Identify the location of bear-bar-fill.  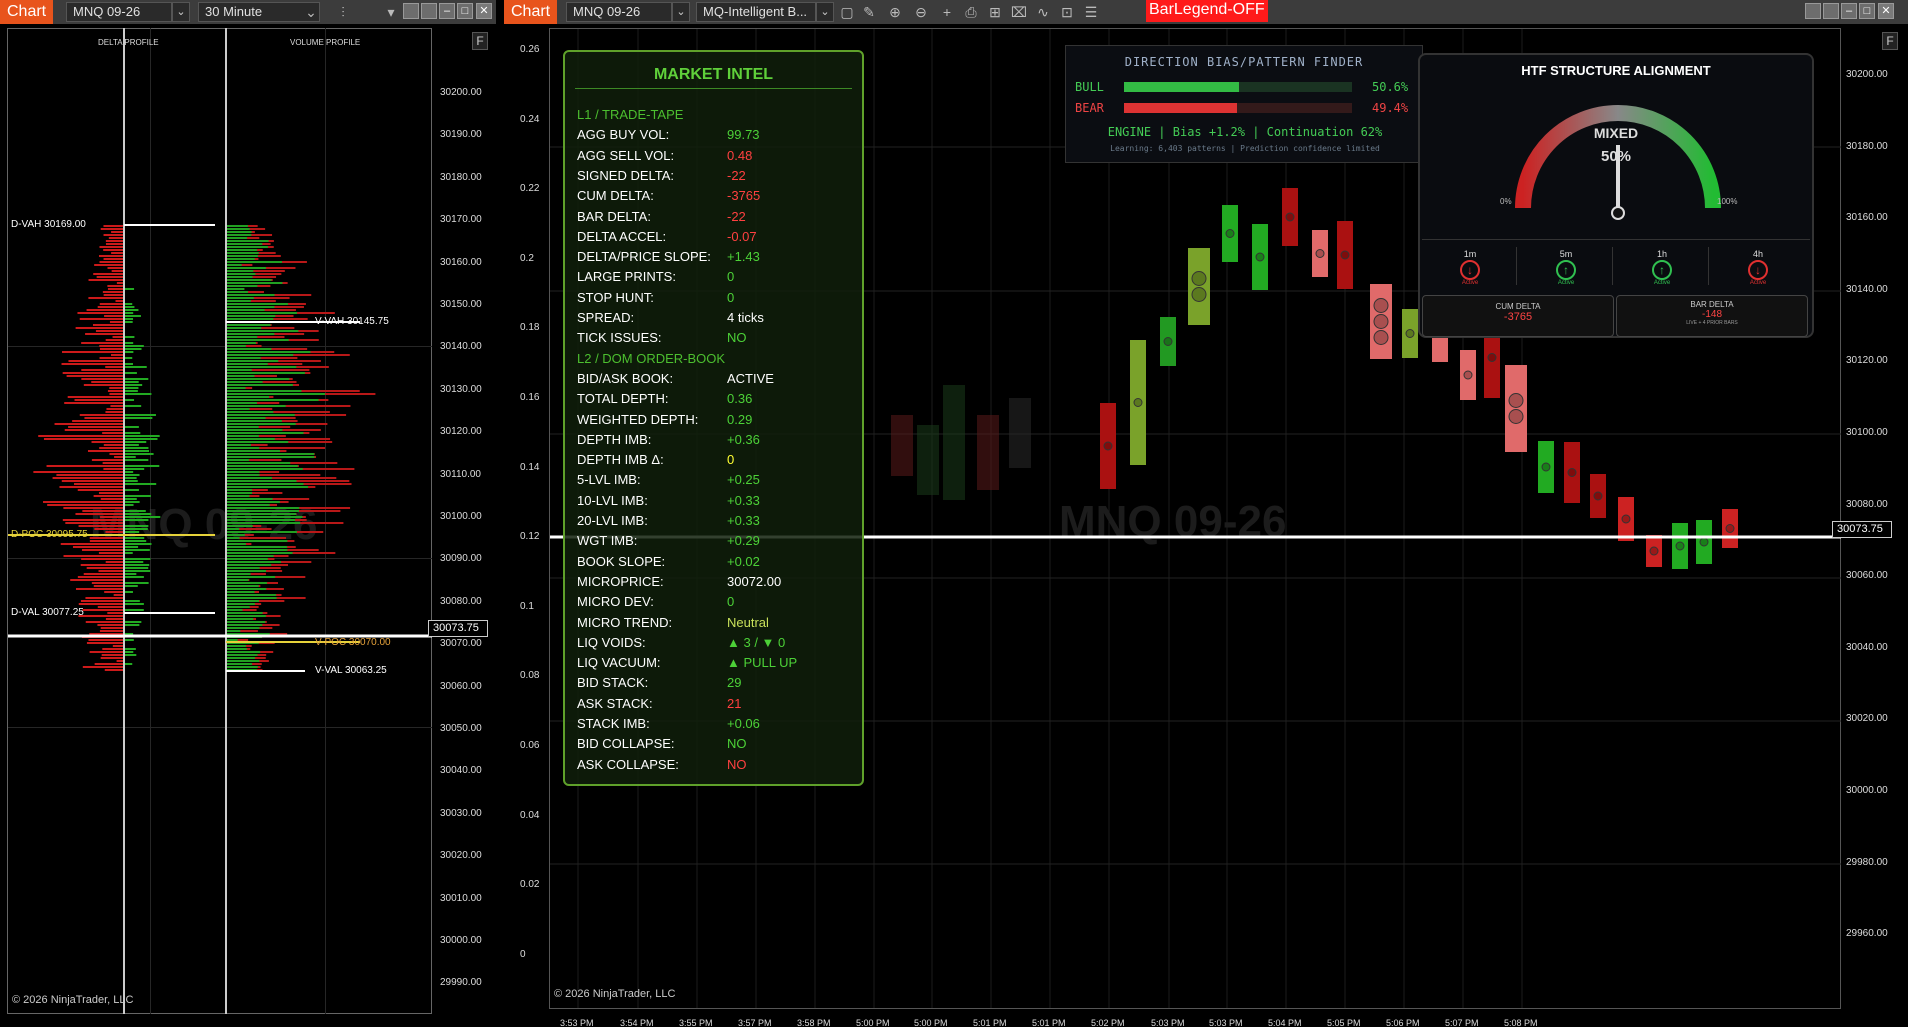
(1180, 108).